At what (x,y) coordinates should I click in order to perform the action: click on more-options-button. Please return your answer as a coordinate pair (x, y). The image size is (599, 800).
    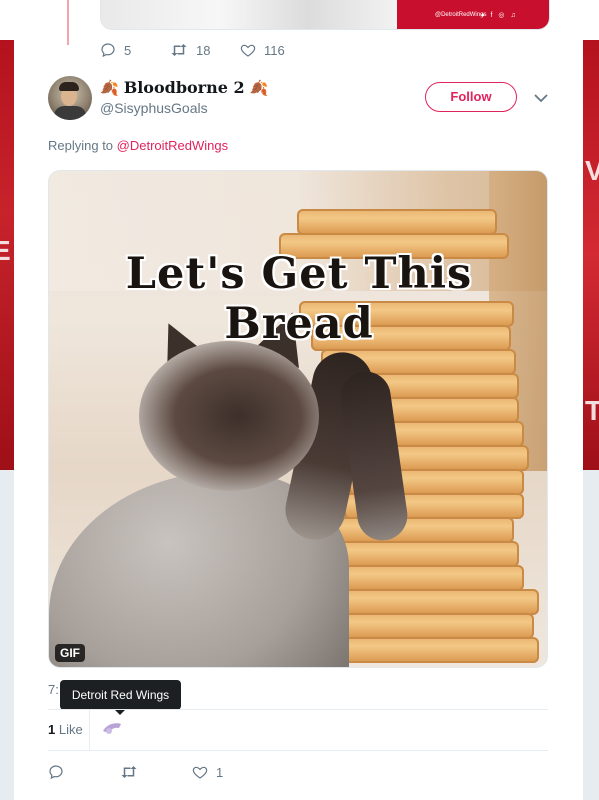
    Looking at the image, I should click on (541, 99).